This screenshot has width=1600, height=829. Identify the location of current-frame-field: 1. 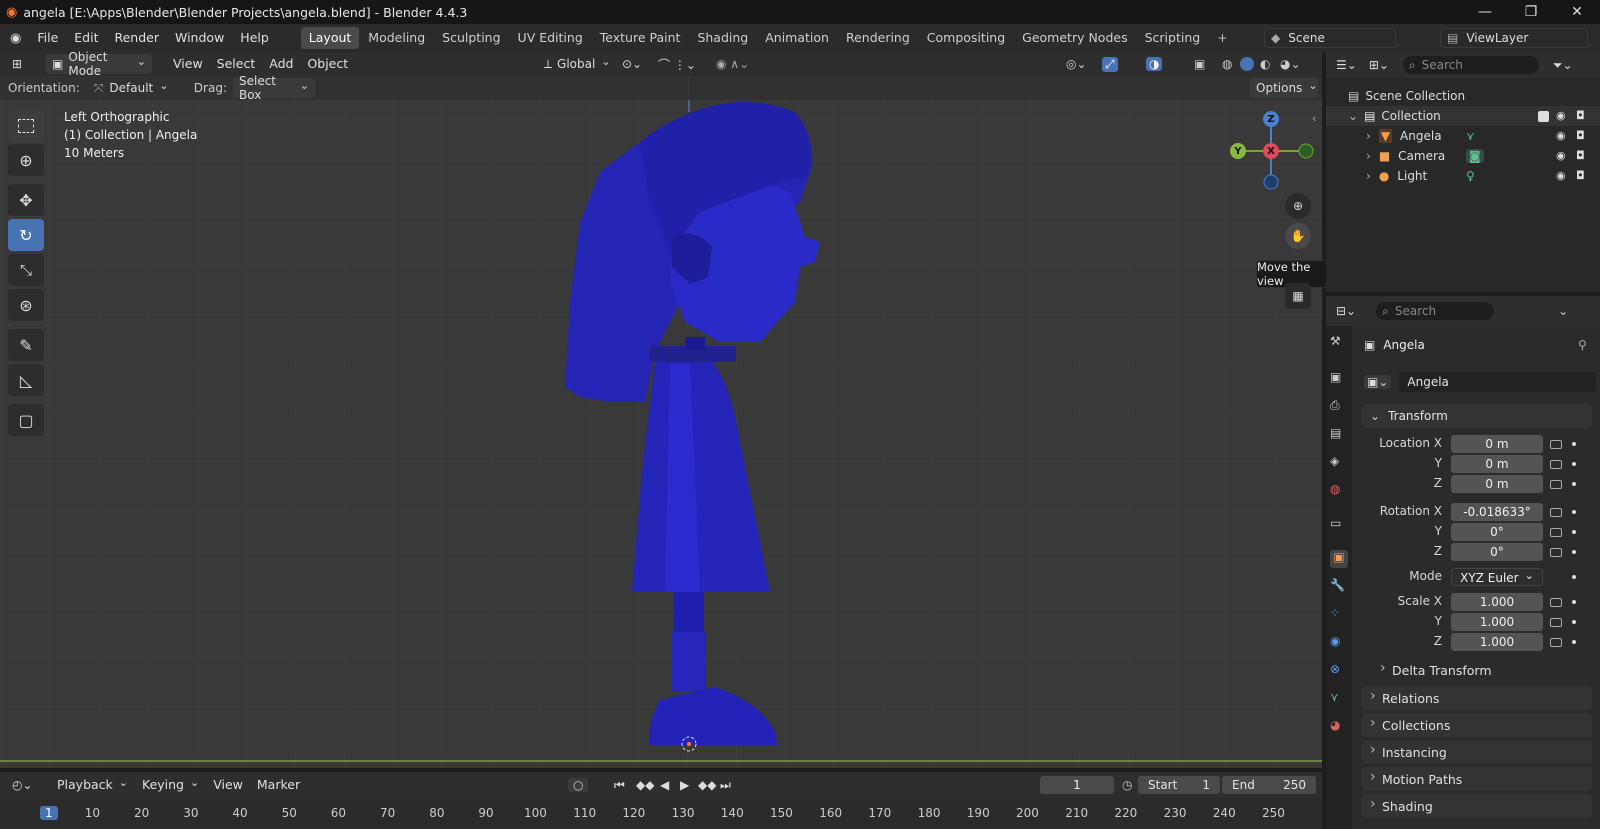
(1077, 785).